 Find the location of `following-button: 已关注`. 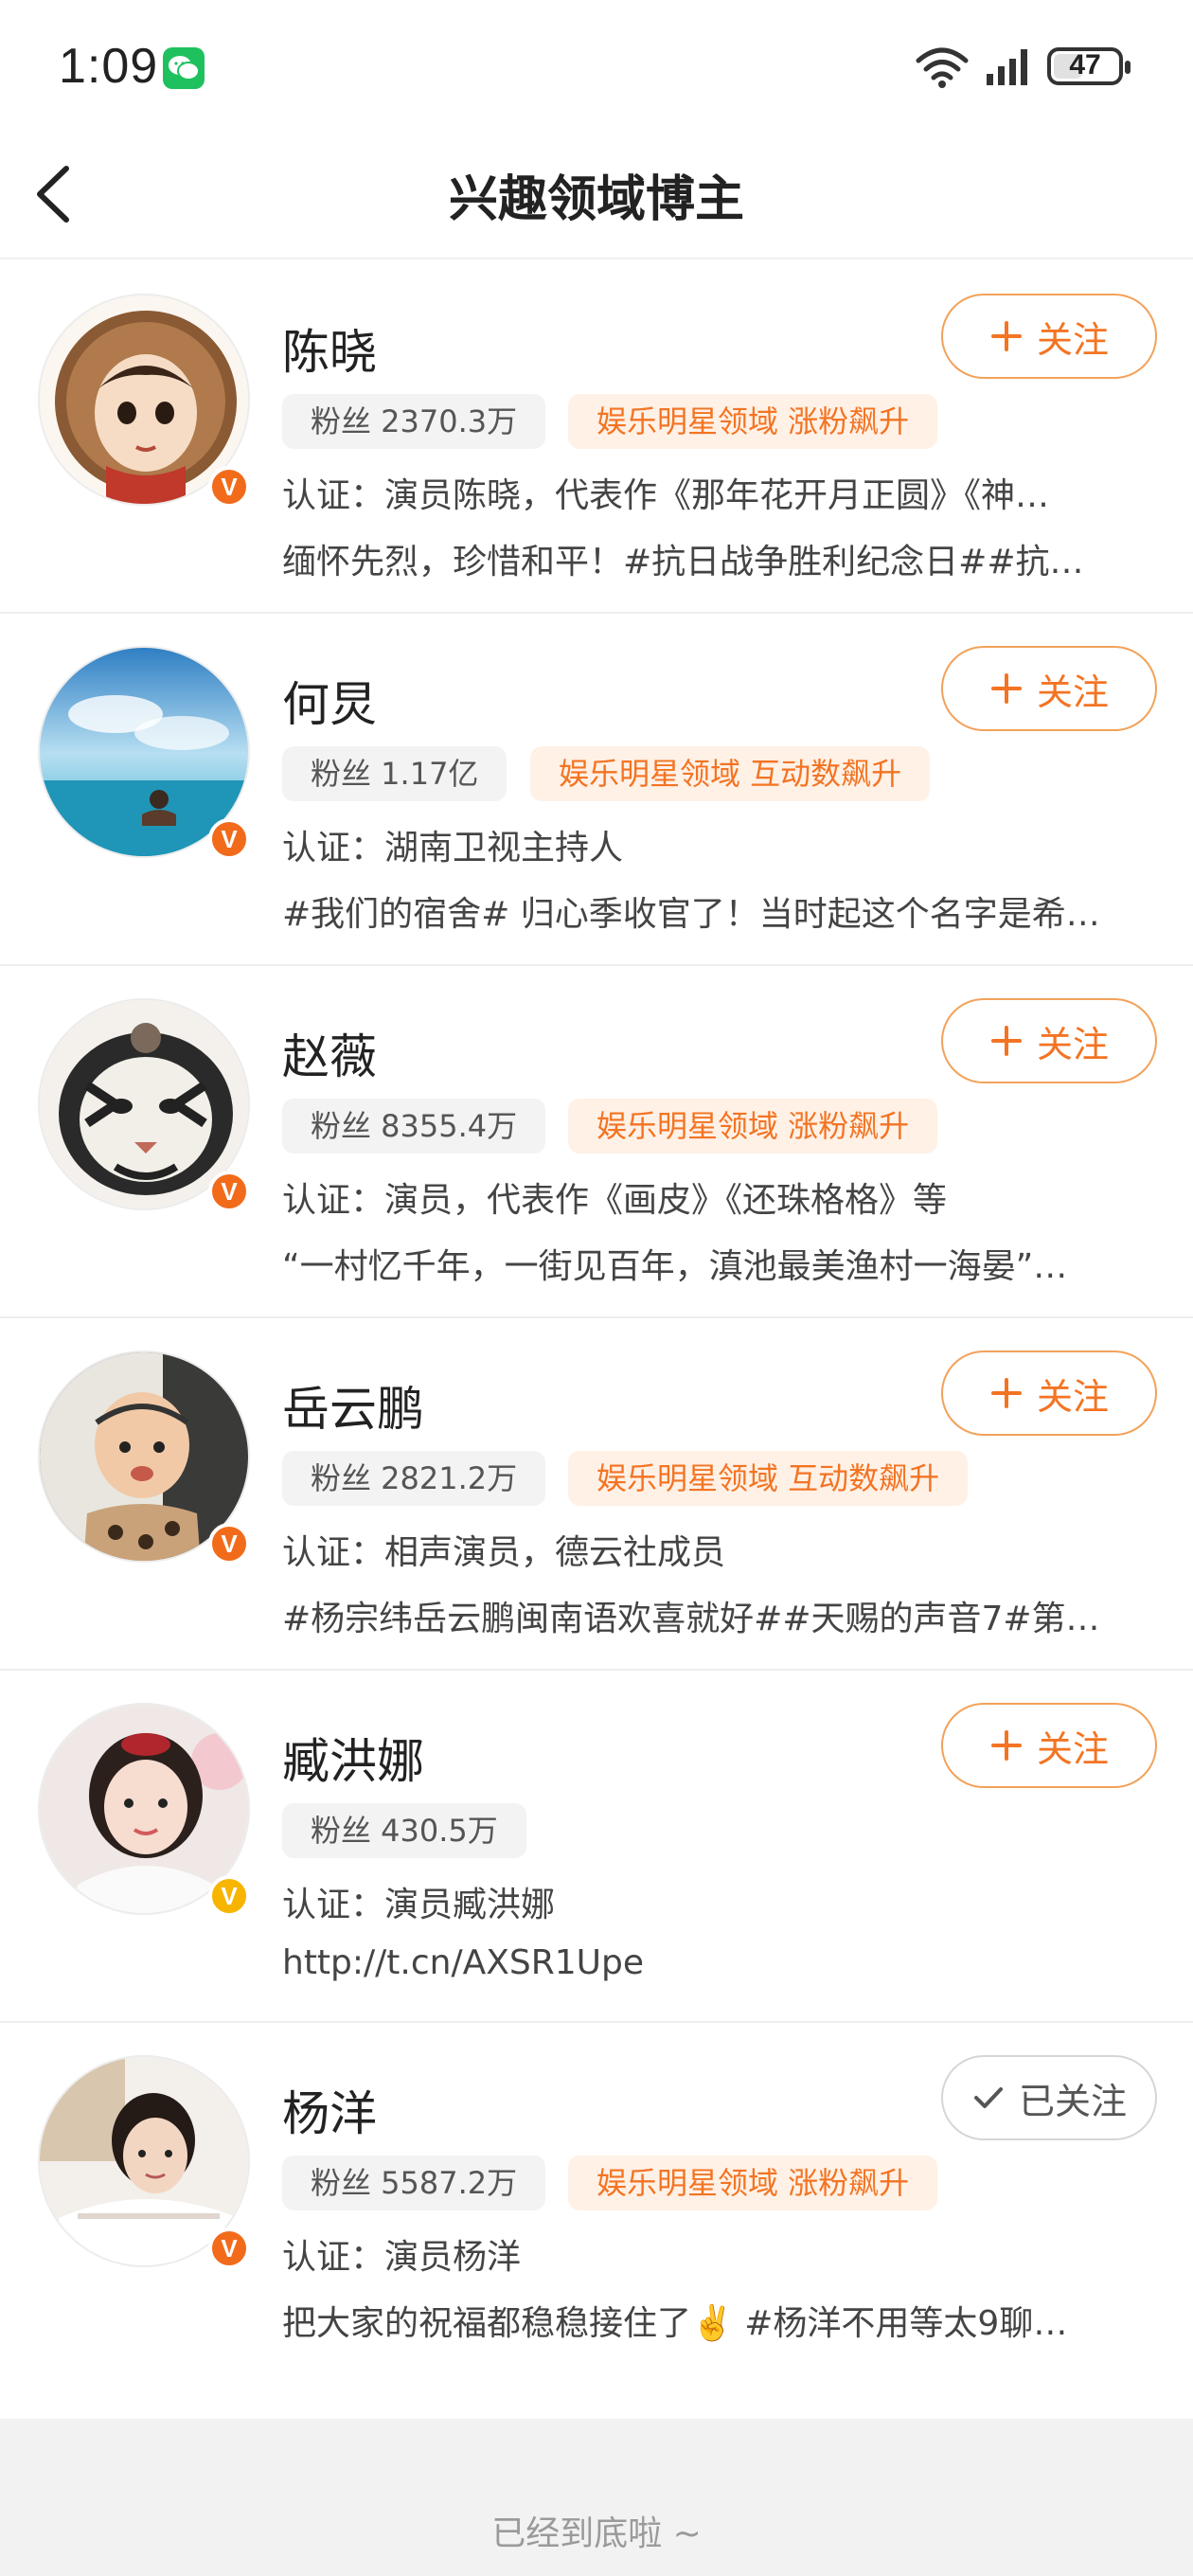

following-button: 已关注 is located at coordinates (1049, 2097).